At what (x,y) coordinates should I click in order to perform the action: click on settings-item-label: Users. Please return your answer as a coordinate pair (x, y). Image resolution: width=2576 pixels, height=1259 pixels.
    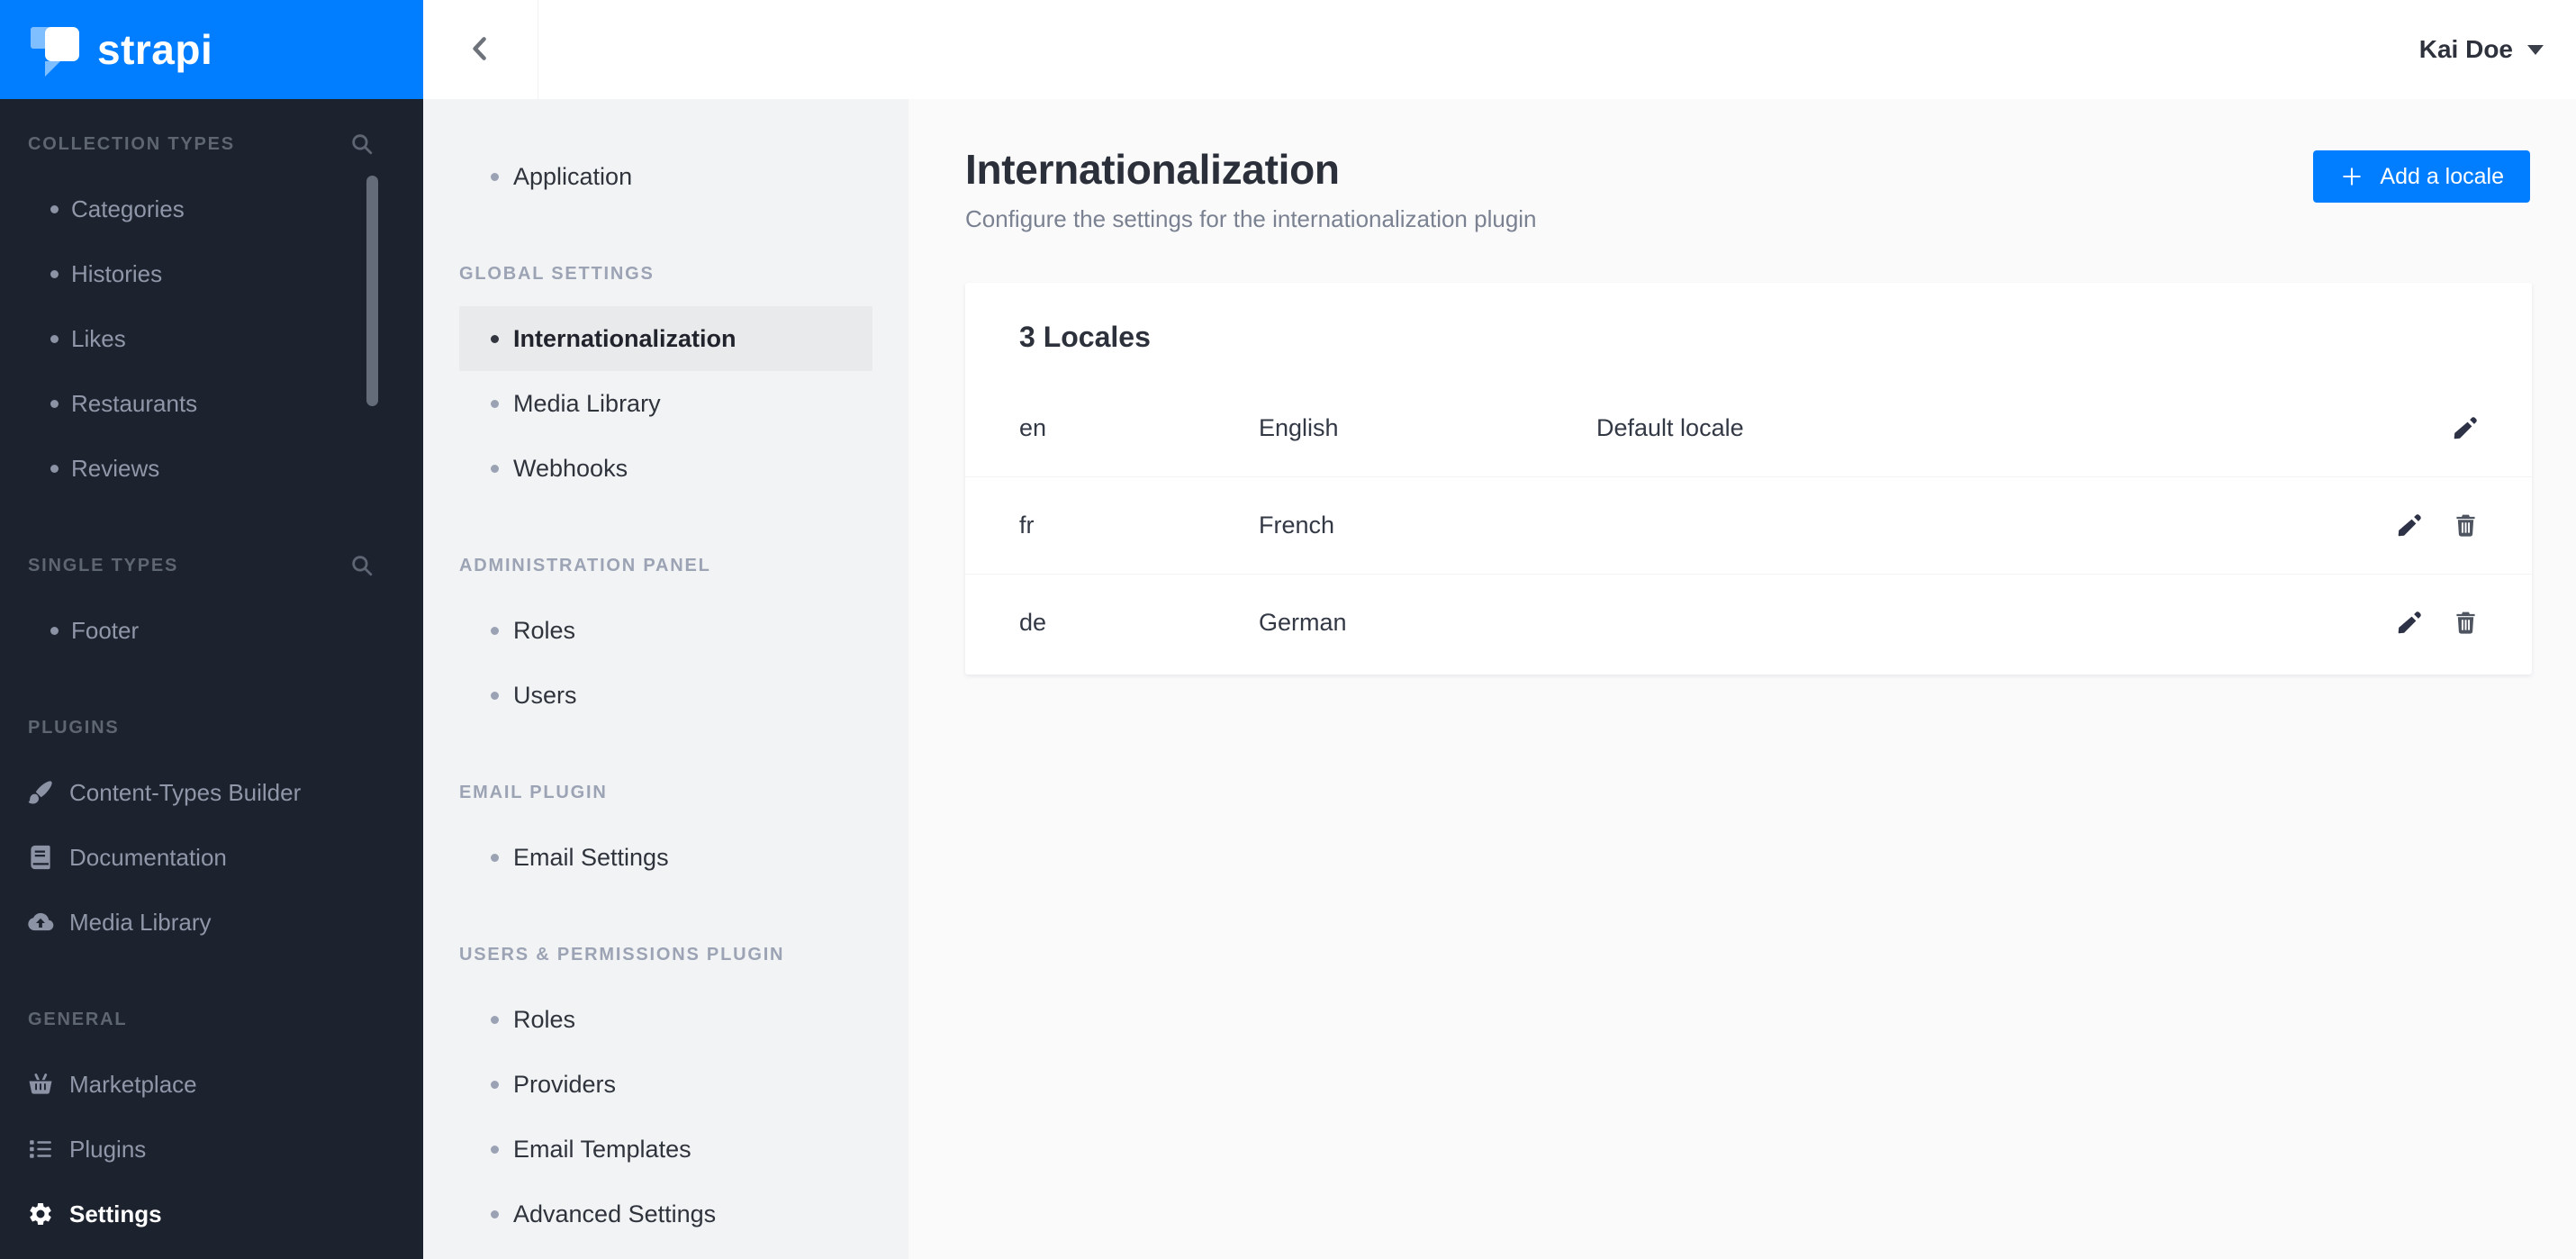
    Looking at the image, I should click on (545, 695).